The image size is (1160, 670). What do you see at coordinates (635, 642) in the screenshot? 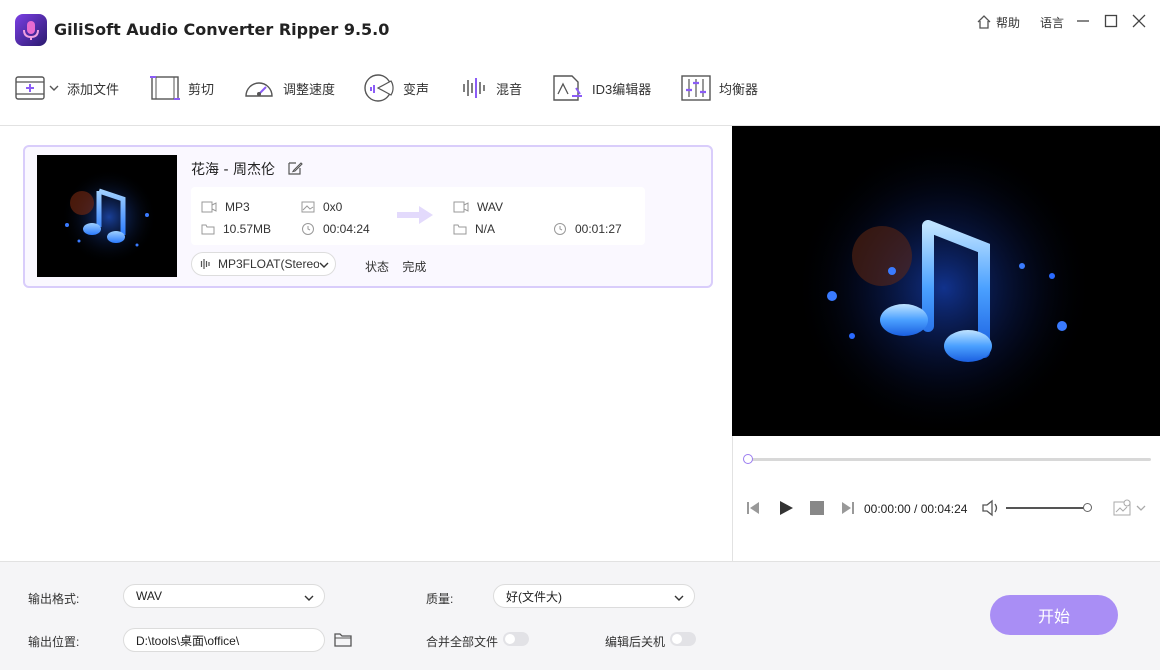
I see `shutdown-label: 编辑后关机` at bounding box center [635, 642].